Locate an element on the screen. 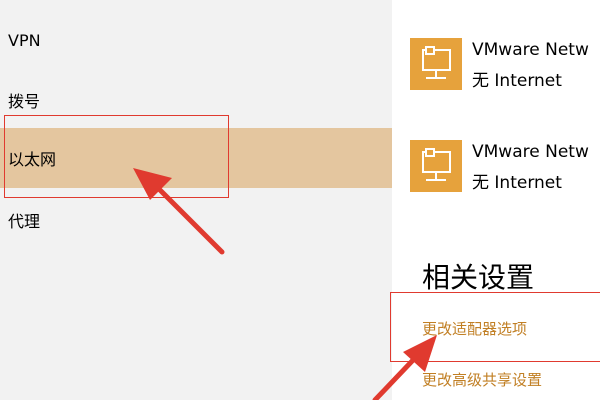 Image resolution: width=600 pixels, height=400 pixels. highlight-box-adapter-options is located at coordinates (495, 327).